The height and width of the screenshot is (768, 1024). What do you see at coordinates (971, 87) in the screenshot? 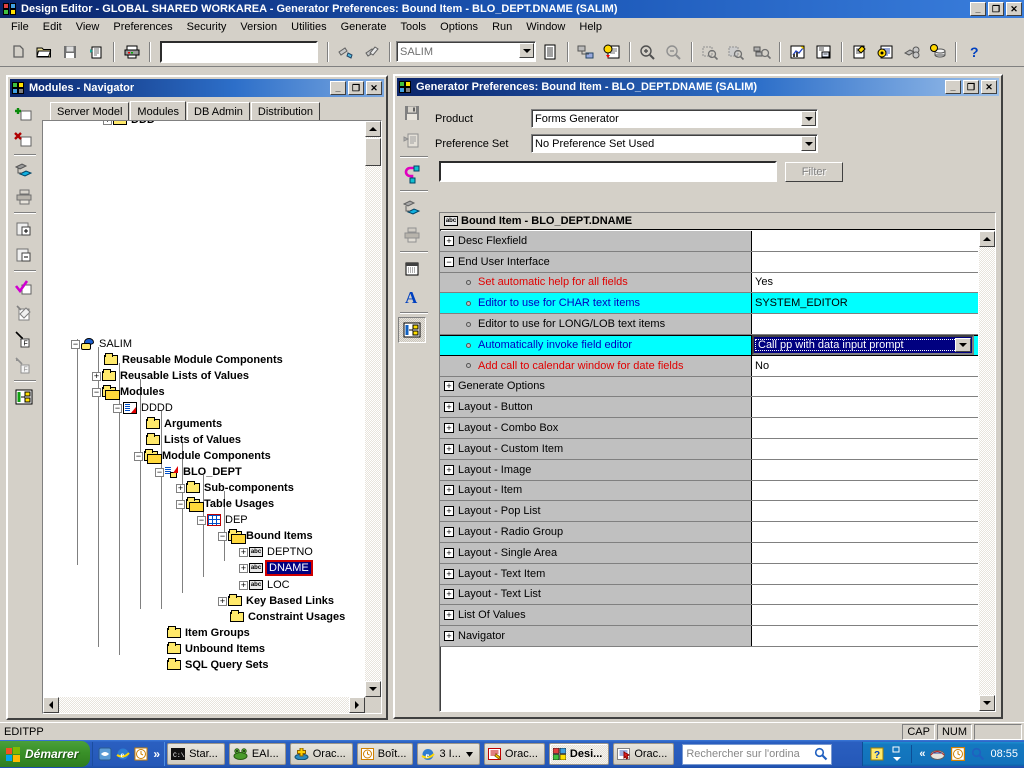
I see `gp-restore-button: ❐` at bounding box center [971, 87].